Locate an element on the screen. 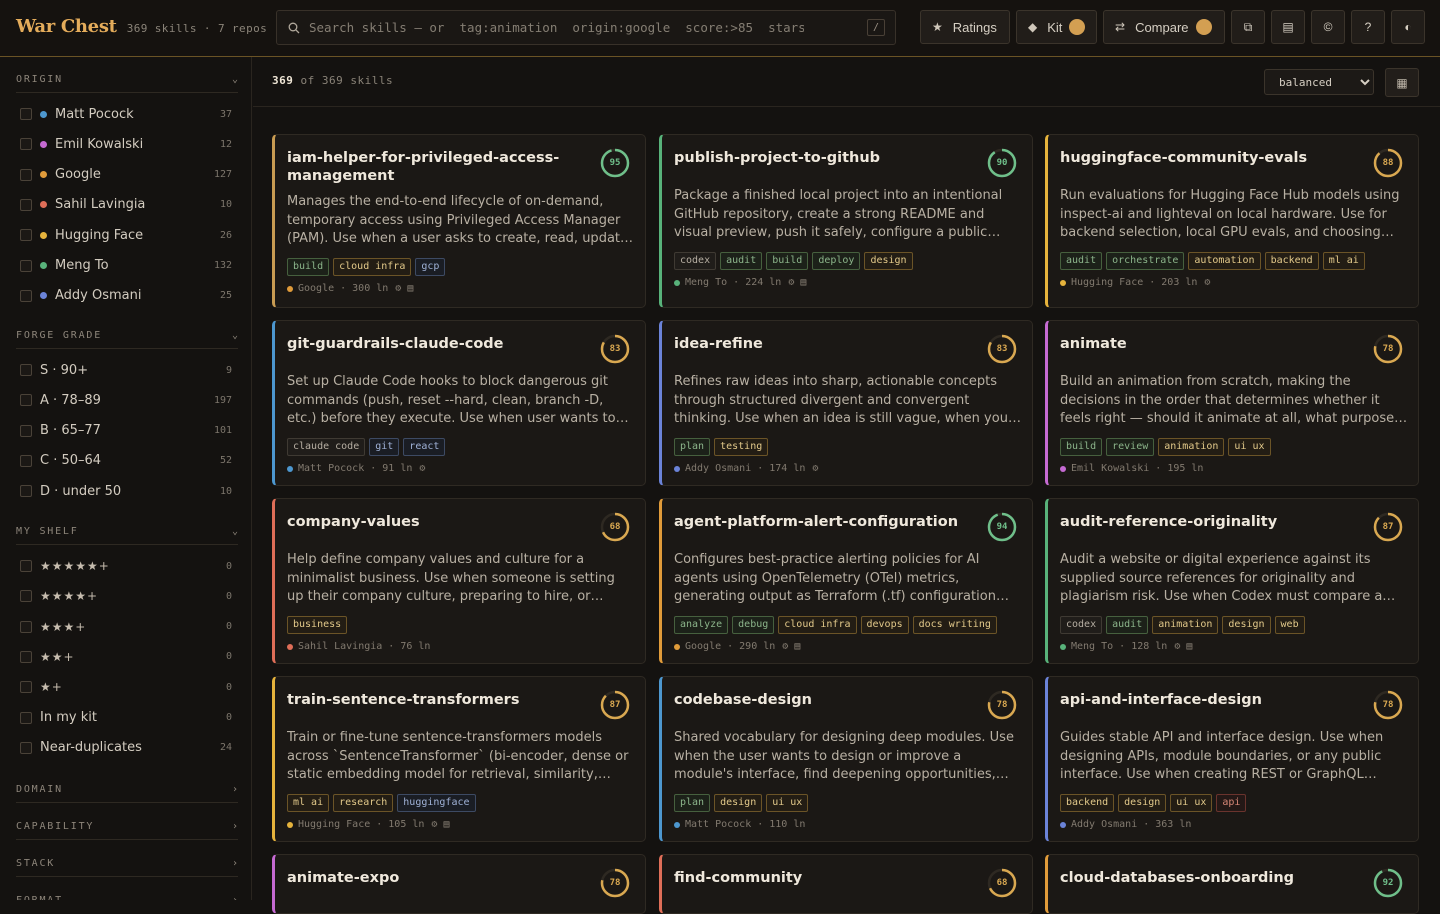  theme-toggle-button: ◐ is located at coordinates (1408, 27).